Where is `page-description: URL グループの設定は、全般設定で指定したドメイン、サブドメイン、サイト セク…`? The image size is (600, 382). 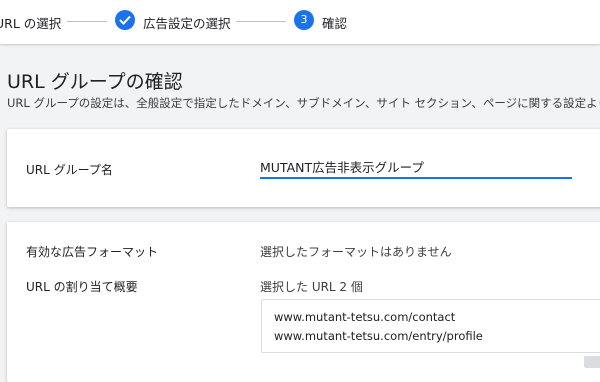 page-description: URL グループの設定は、全般設定で指定したドメイン、サブドメイン、サイト セク… is located at coordinates (303, 103).